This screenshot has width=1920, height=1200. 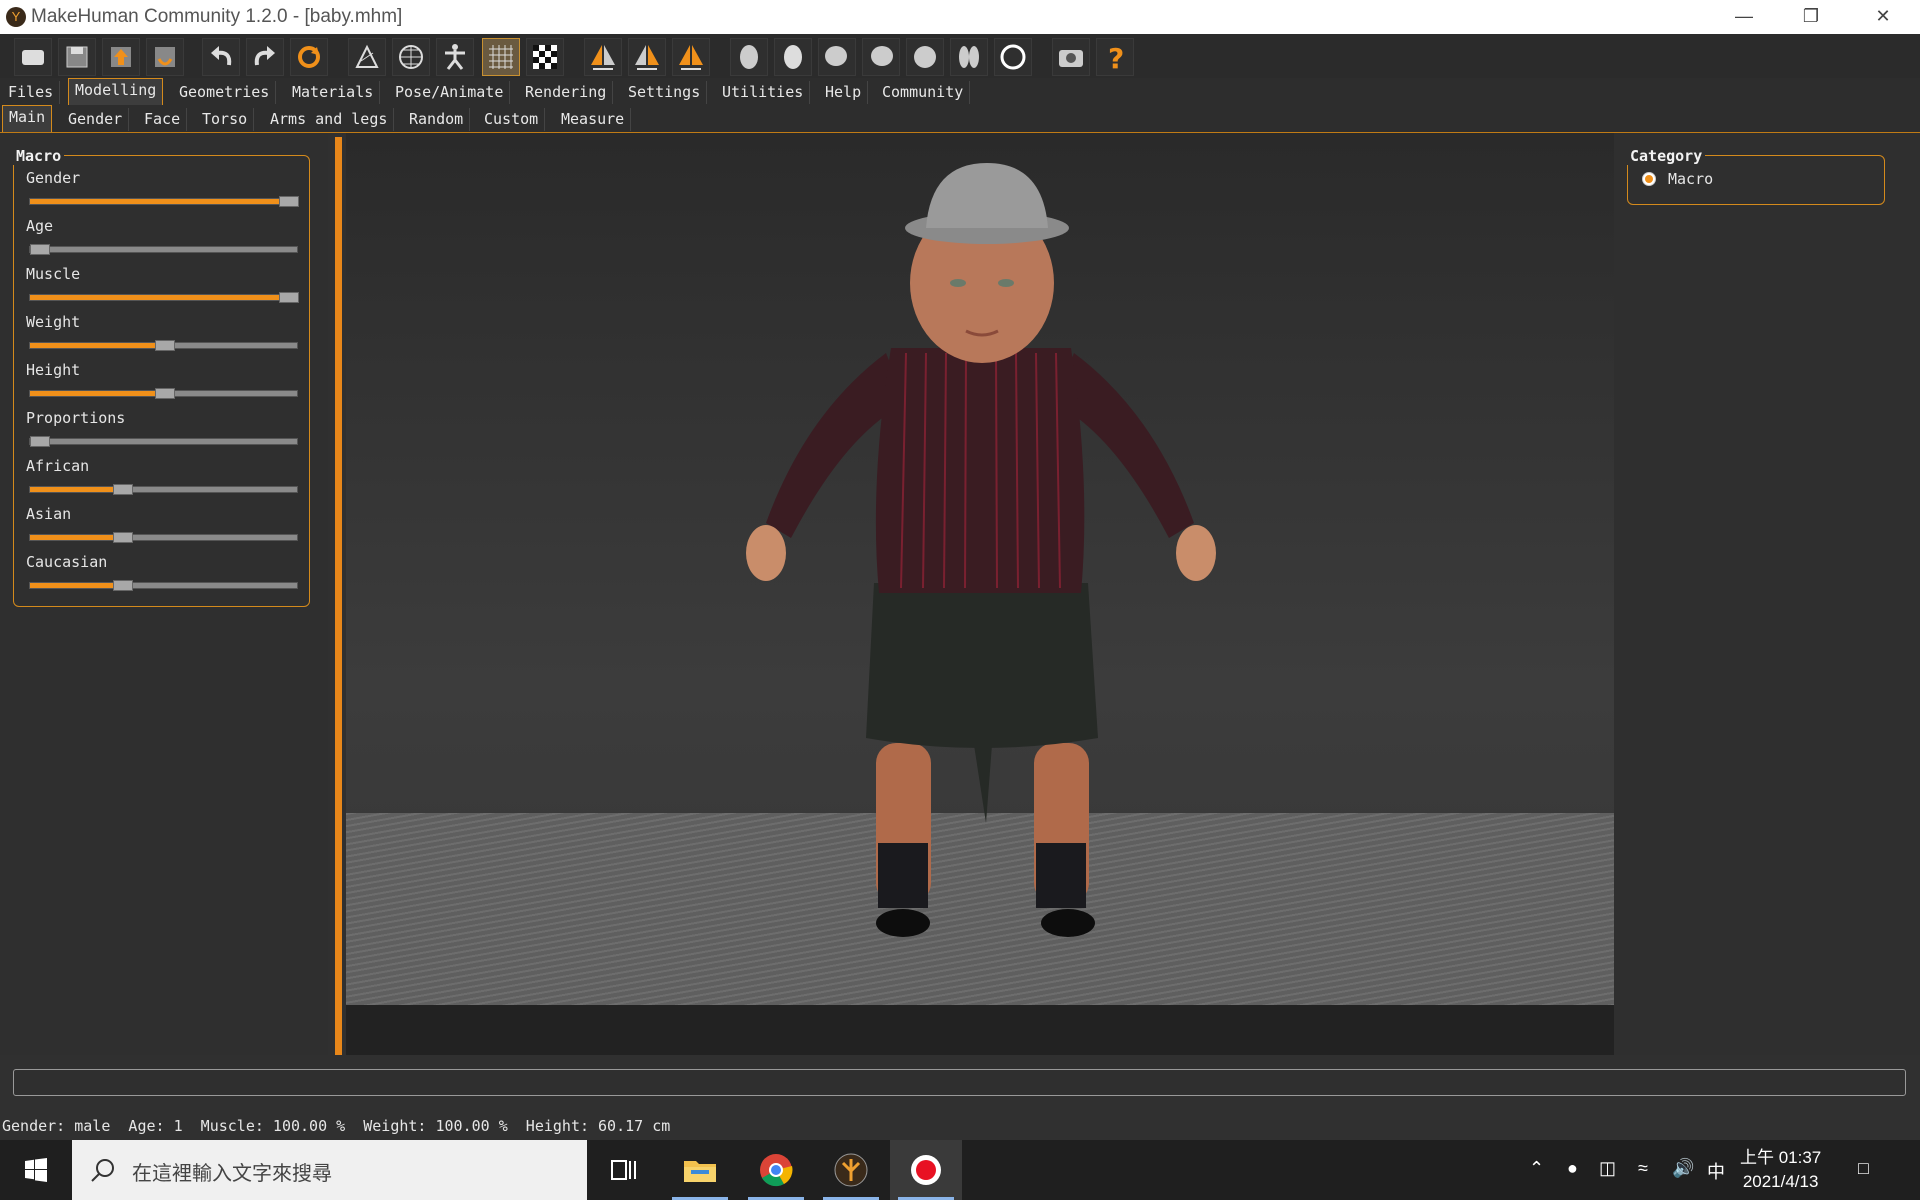 What do you see at coordinates (1716, 1171) in the screenshot?
I see `ime-indicator: 中` at bounding box center [1716, 1171].